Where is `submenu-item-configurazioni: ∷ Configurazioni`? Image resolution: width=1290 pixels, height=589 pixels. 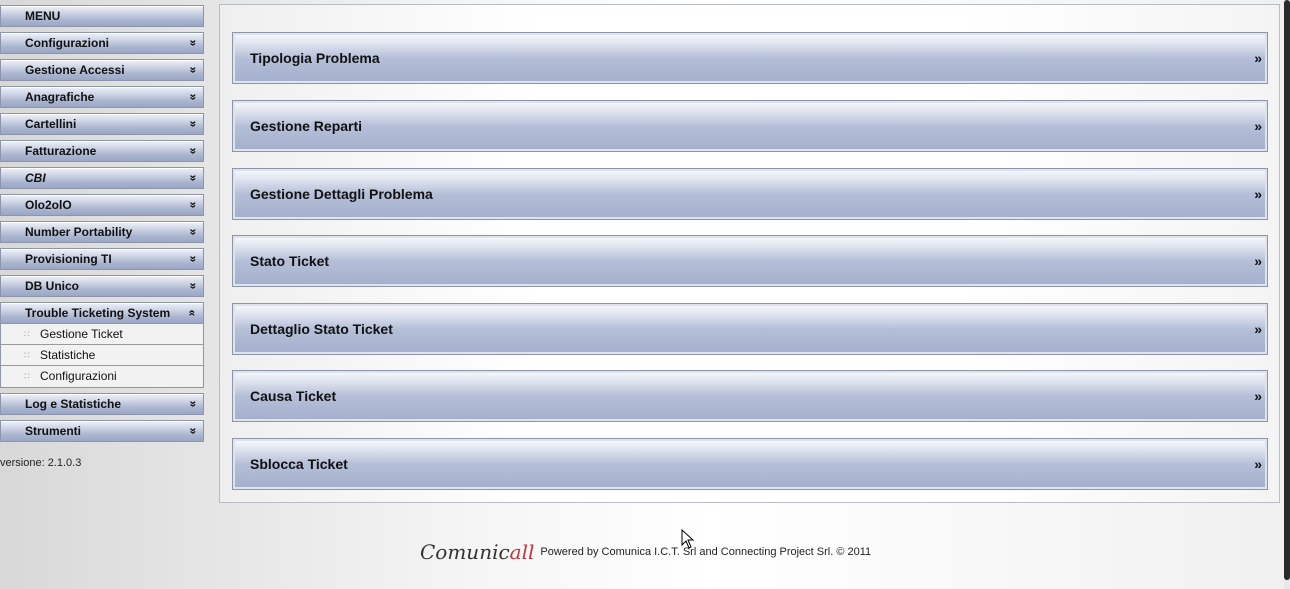
submenu-item-configurazioni: ∷ Configurazioni is located at coordinates (102, 376).